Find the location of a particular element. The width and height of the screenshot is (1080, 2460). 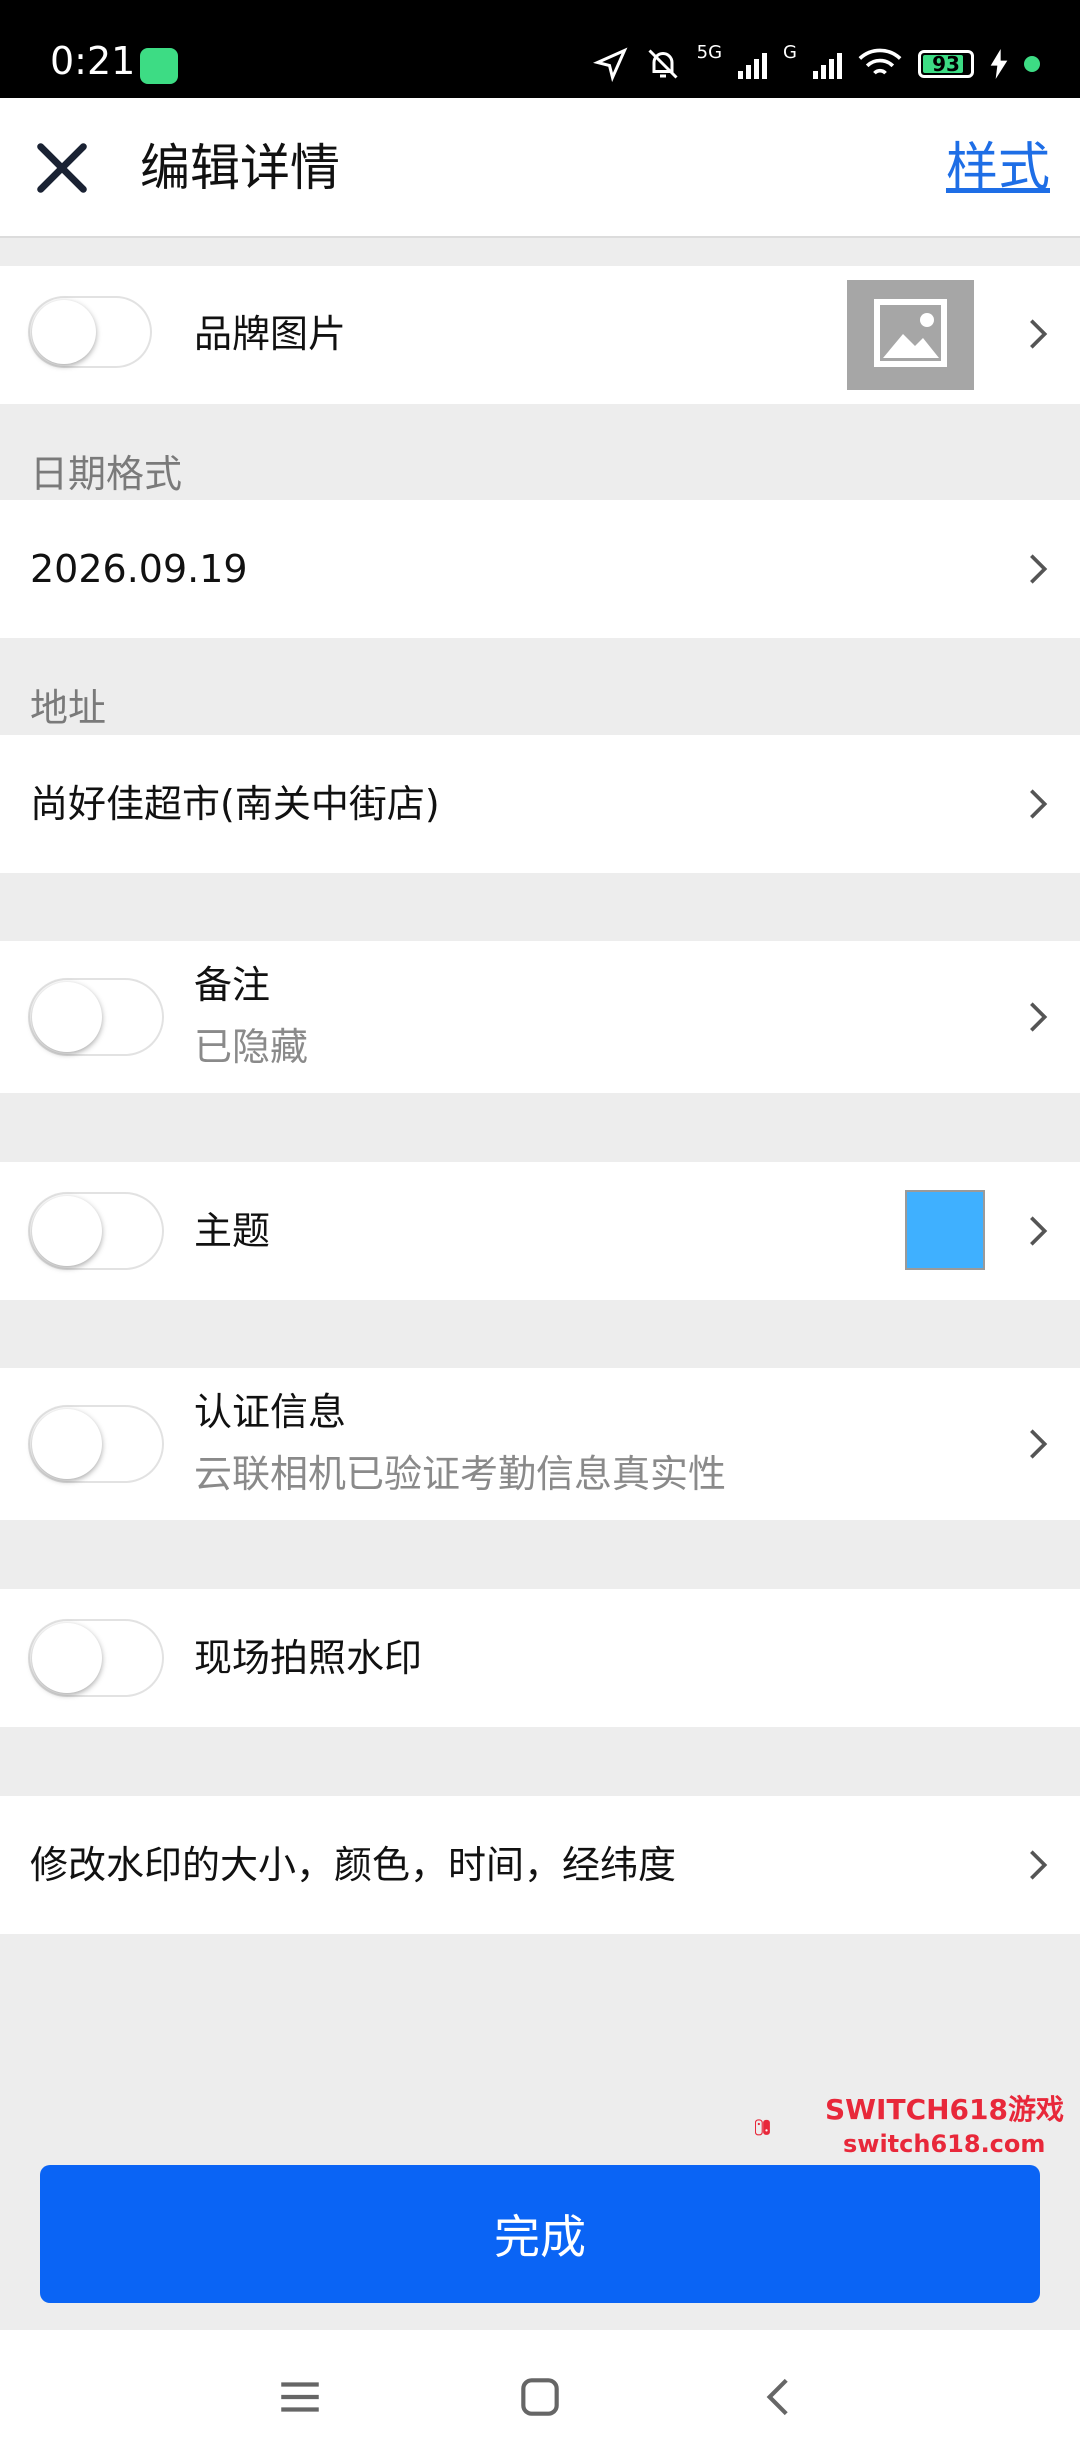

theme-label: 主题 is located at coordinates (232, 1231).